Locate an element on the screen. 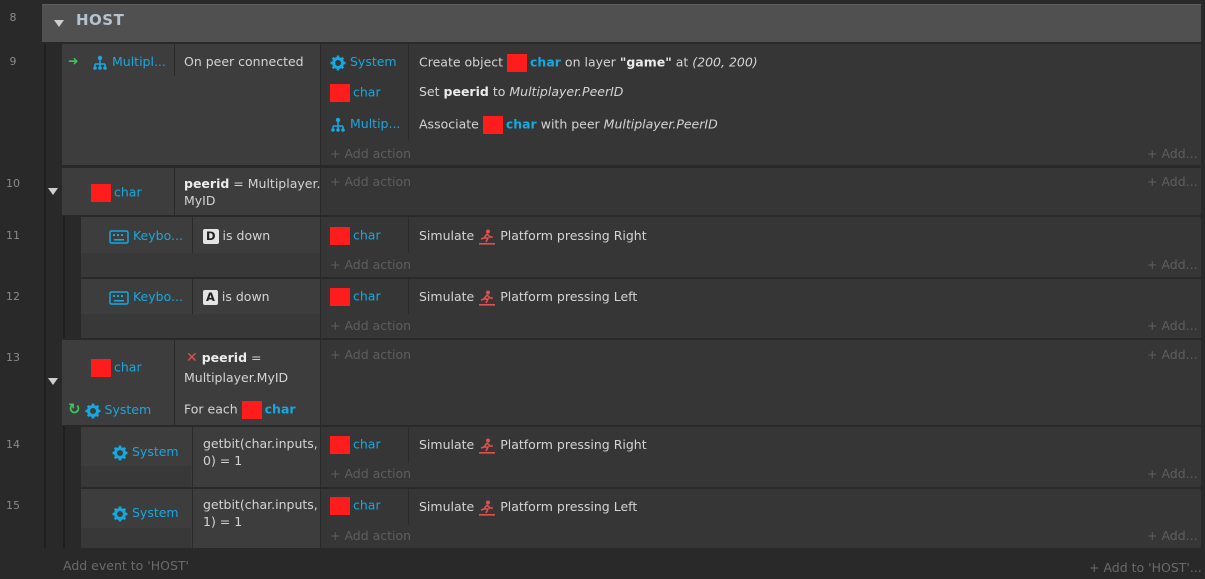 The width and height of the screenshot is (1205, 579). condition-object-name: System is located at coordinates (155, 451).